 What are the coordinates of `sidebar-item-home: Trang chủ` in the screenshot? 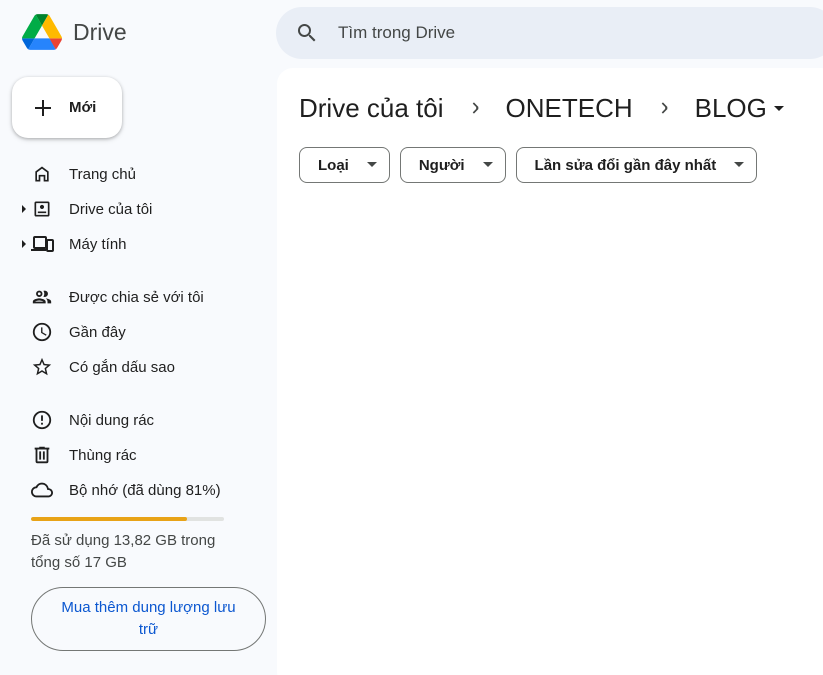 It's located at (135, 174).